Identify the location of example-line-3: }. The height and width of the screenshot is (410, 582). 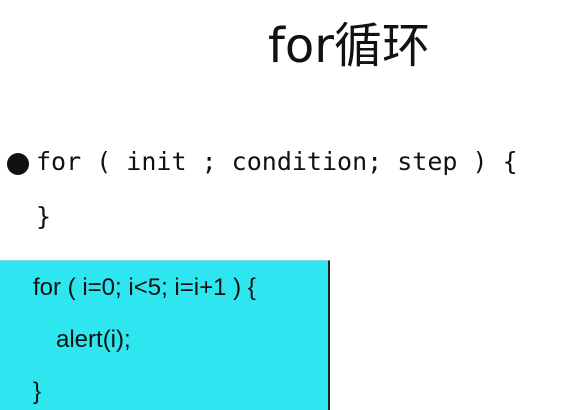
(37, 391).